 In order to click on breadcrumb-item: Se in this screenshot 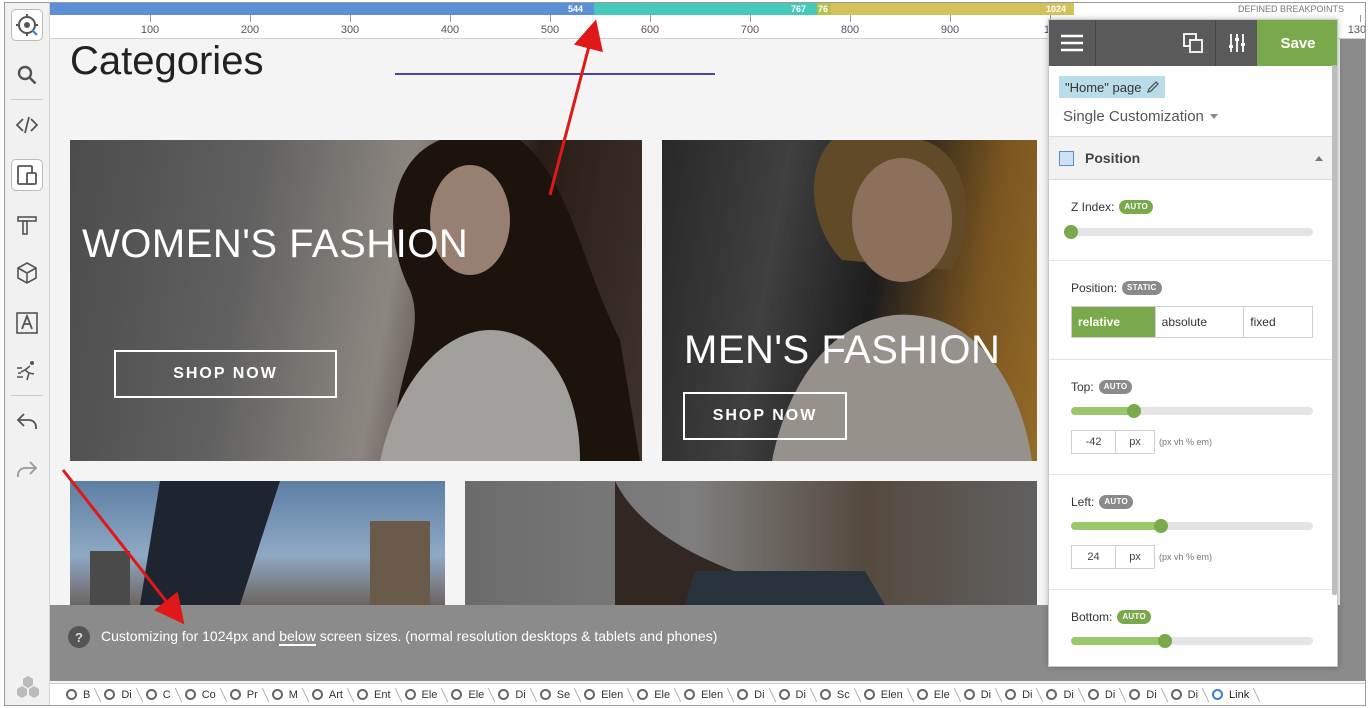, I will do `click(556, 694)`.